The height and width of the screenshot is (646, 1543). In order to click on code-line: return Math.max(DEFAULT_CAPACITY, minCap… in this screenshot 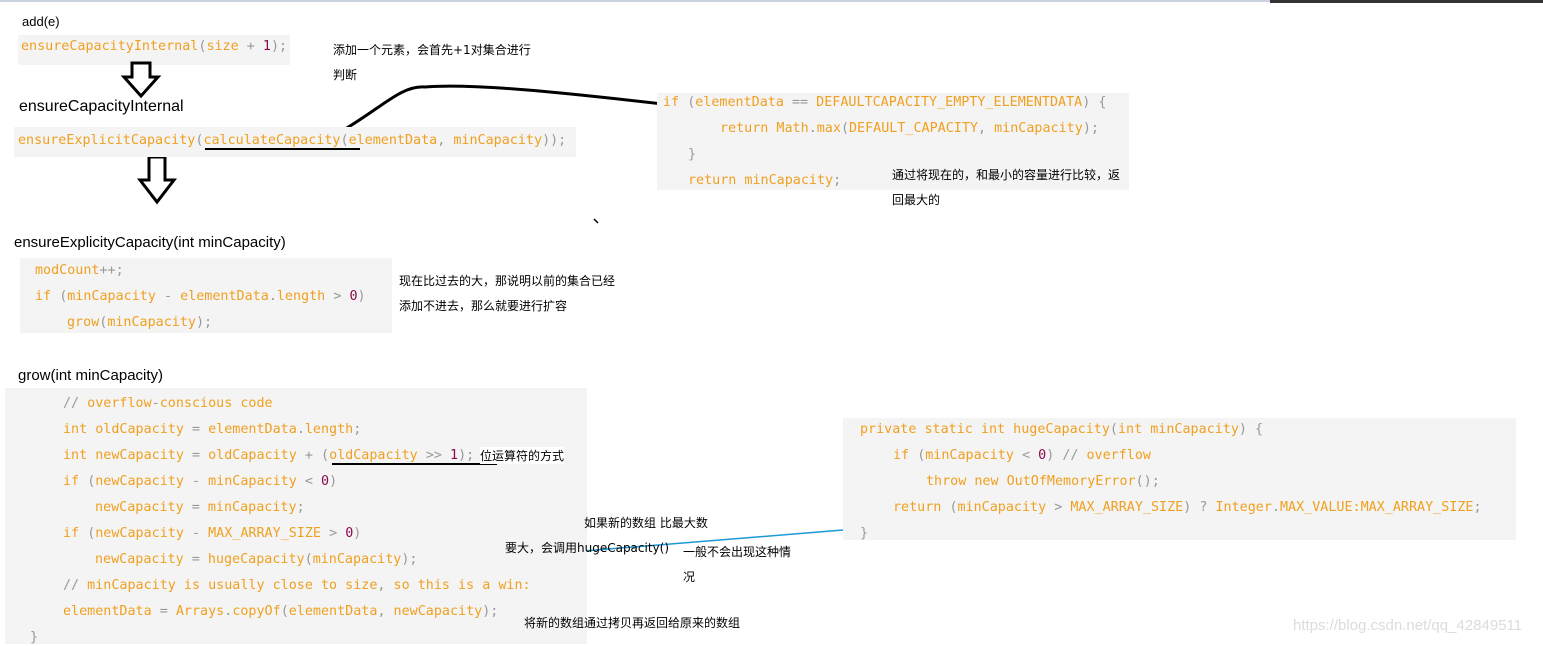, I will do `click(909, 129)`.